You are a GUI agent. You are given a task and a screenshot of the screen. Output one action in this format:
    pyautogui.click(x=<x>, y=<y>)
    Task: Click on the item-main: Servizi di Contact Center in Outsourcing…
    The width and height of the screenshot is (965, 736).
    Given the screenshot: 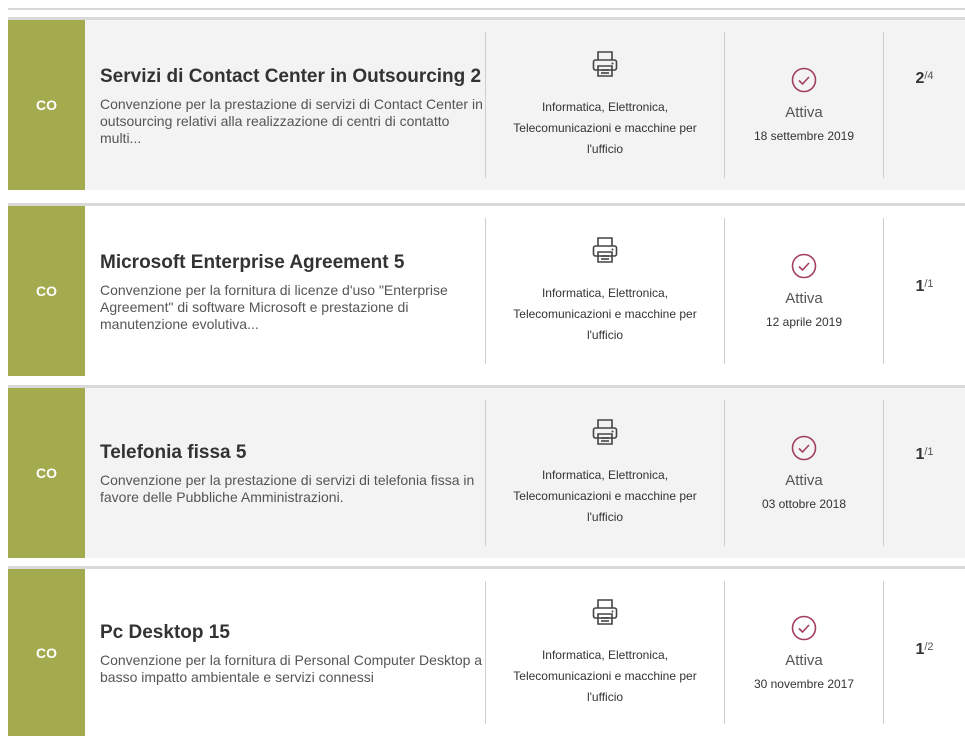 What is the action you would take?
    pyautogui.click(x=285, y=105)
    